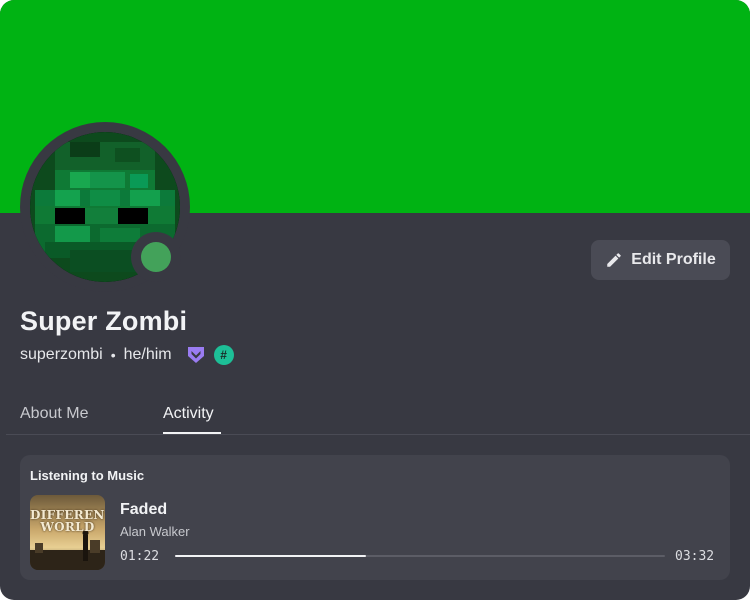  Describe the element at coordinates (375, 415) in the screenshot. I see `profile-tabs: About Me Activity` at that location.